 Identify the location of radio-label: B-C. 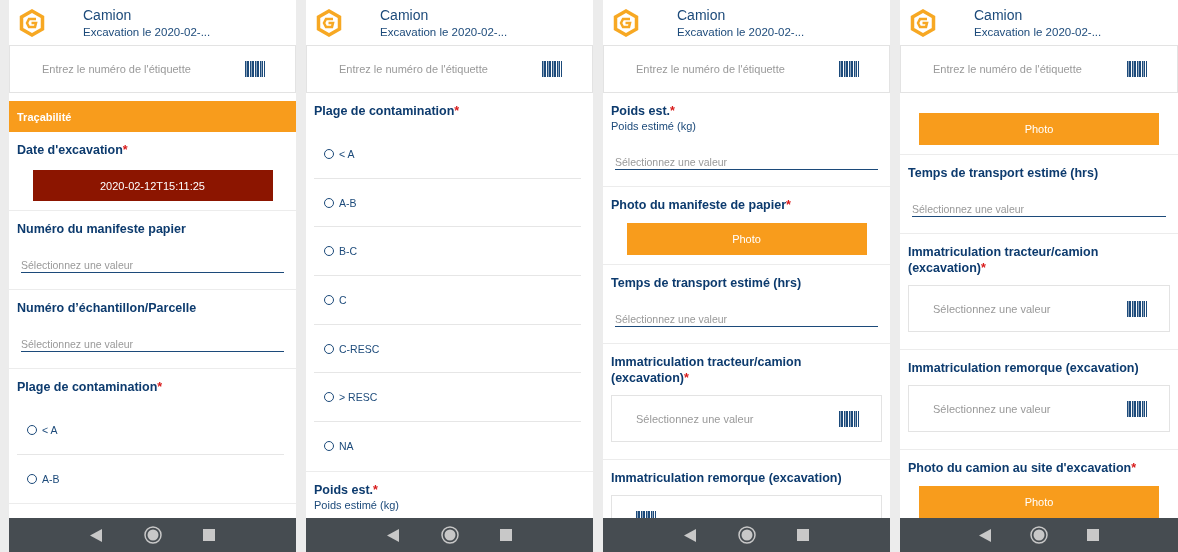
(348, 251).